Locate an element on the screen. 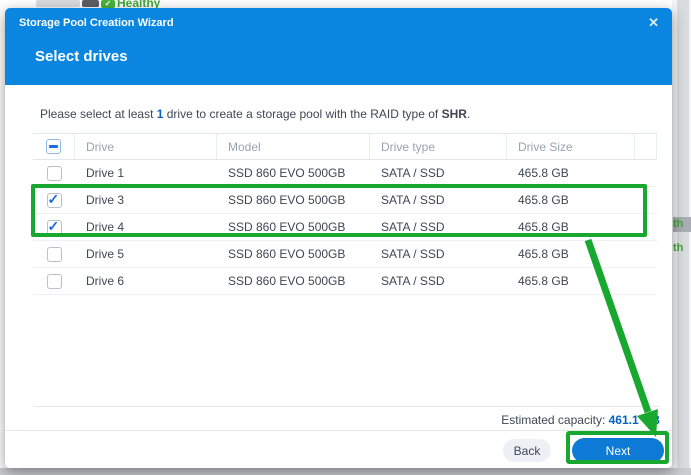 This screenshot has height=475, width=691. column-header-drive-type: Drive type is located at coordinates (438, 146).